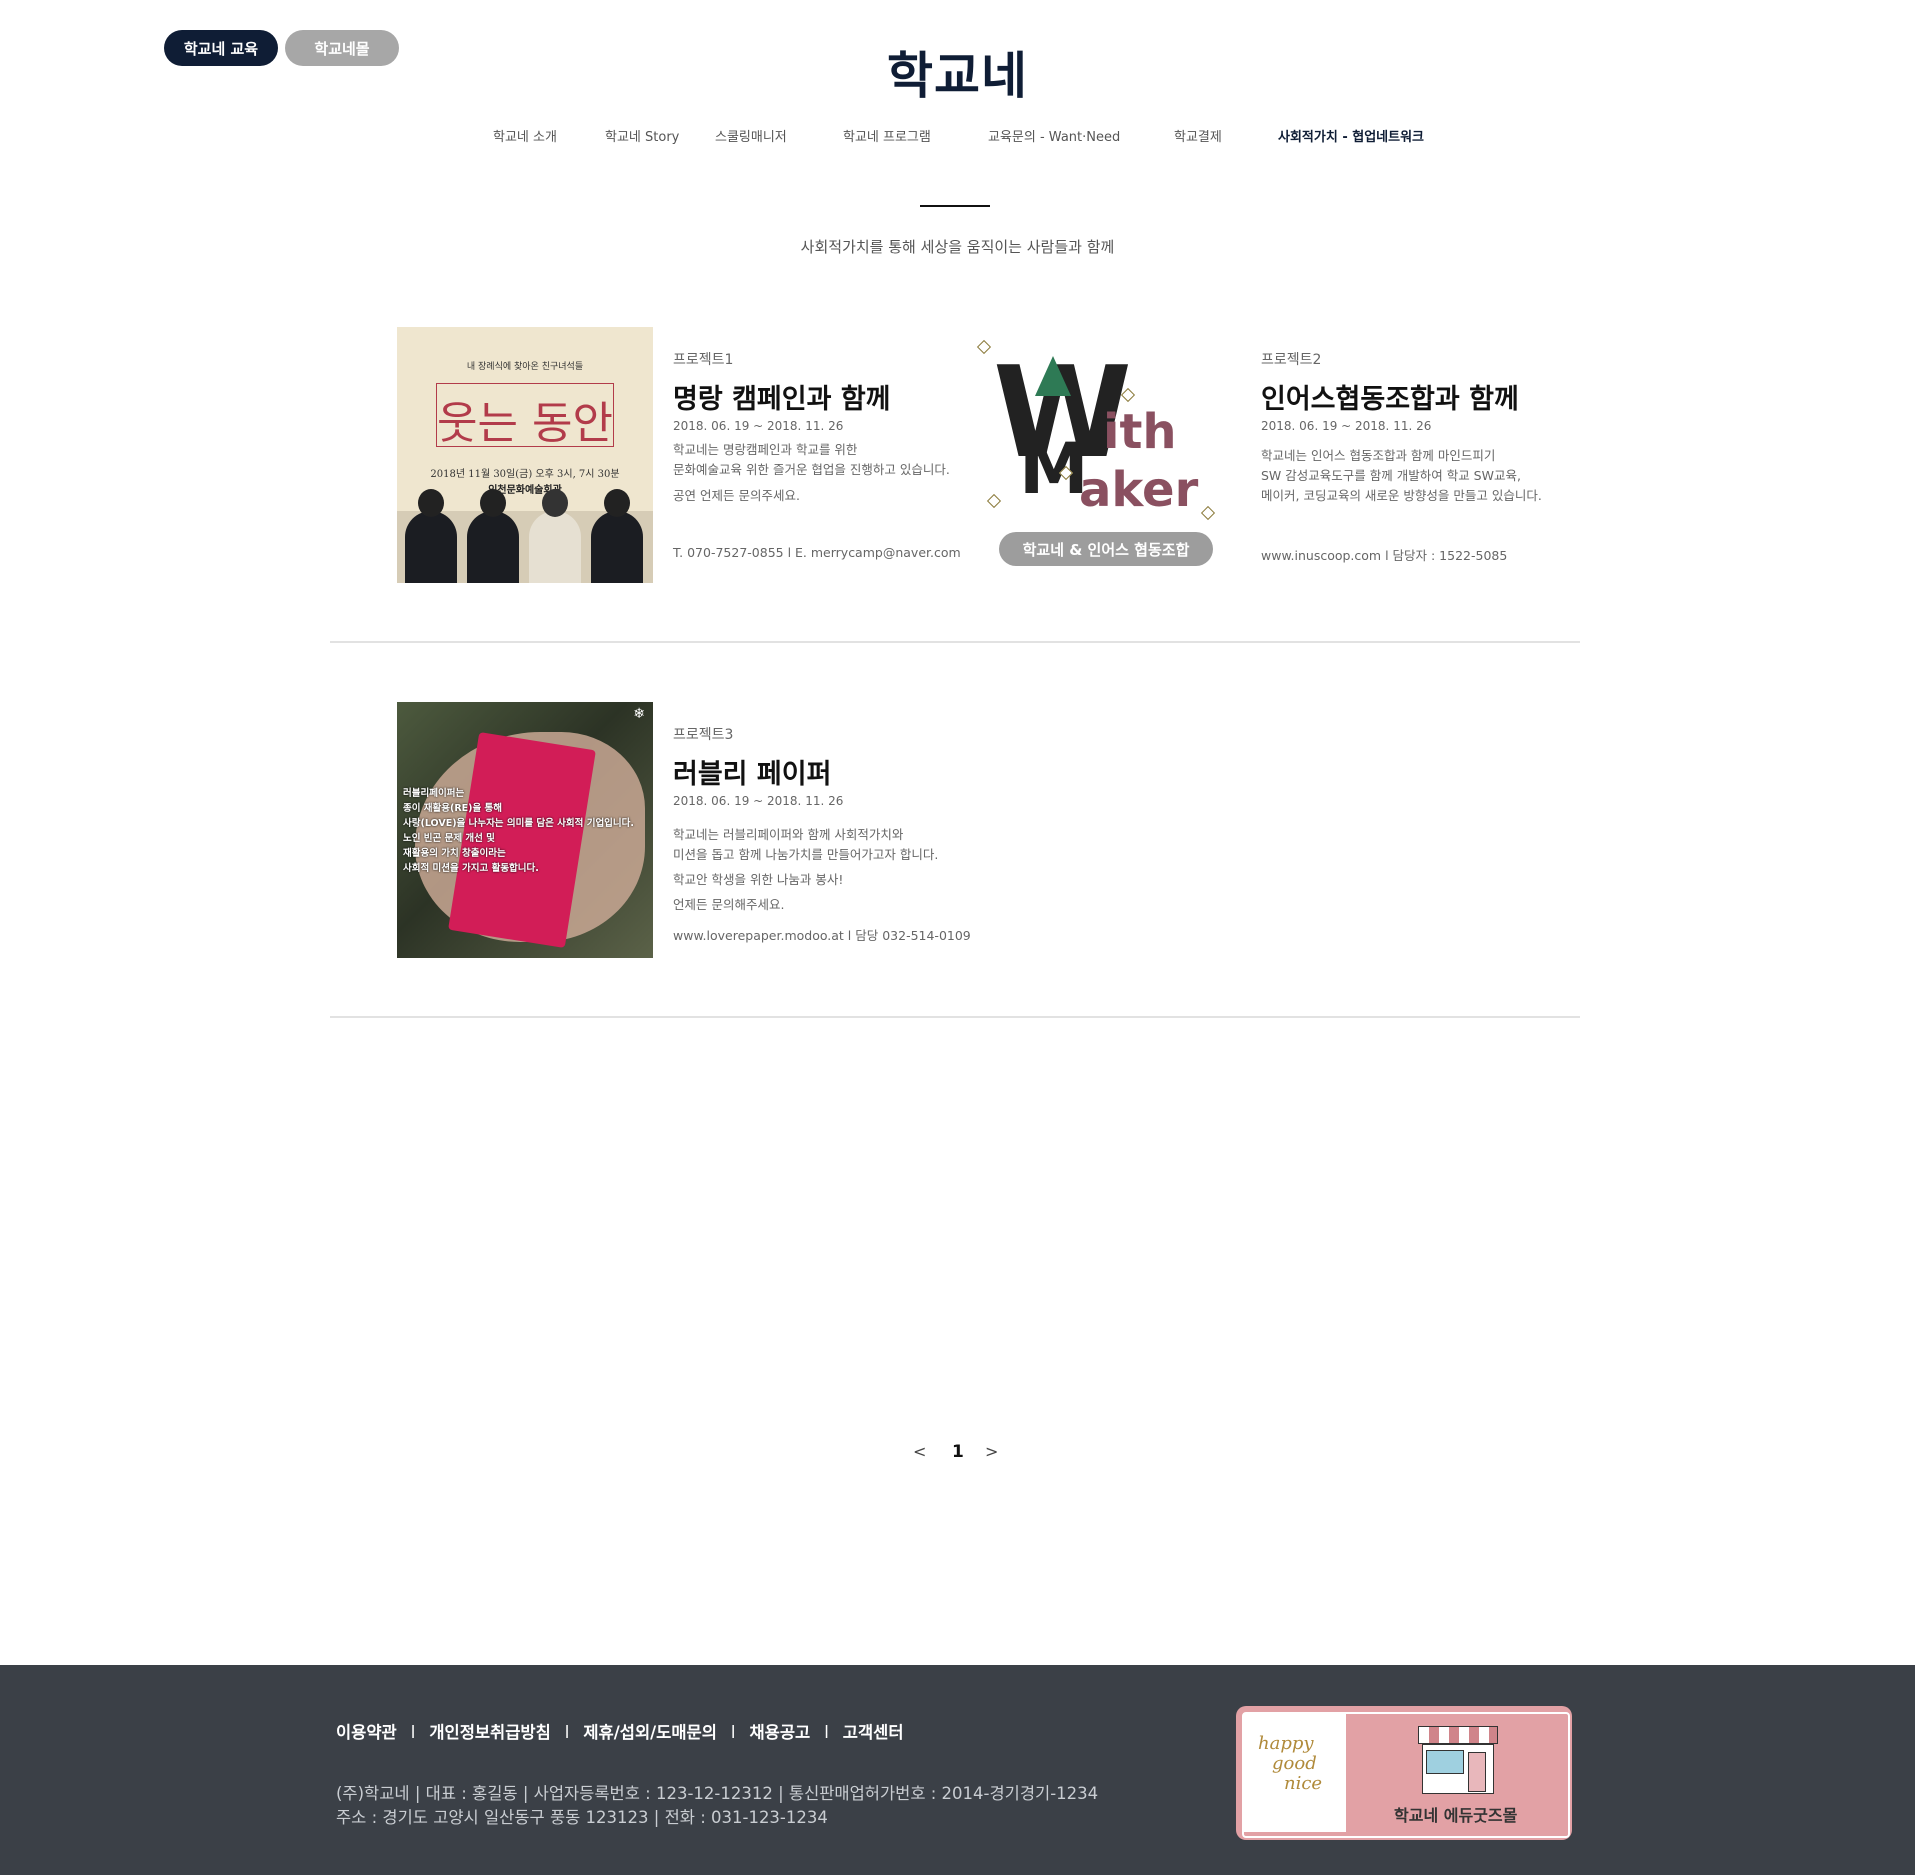  What do you see at coordinates (758, 879) in the screenshot?
I see `project3-desc-line: 학교안 학생을 위한 나눔과 봉사!` at bounding box center [758, 879].